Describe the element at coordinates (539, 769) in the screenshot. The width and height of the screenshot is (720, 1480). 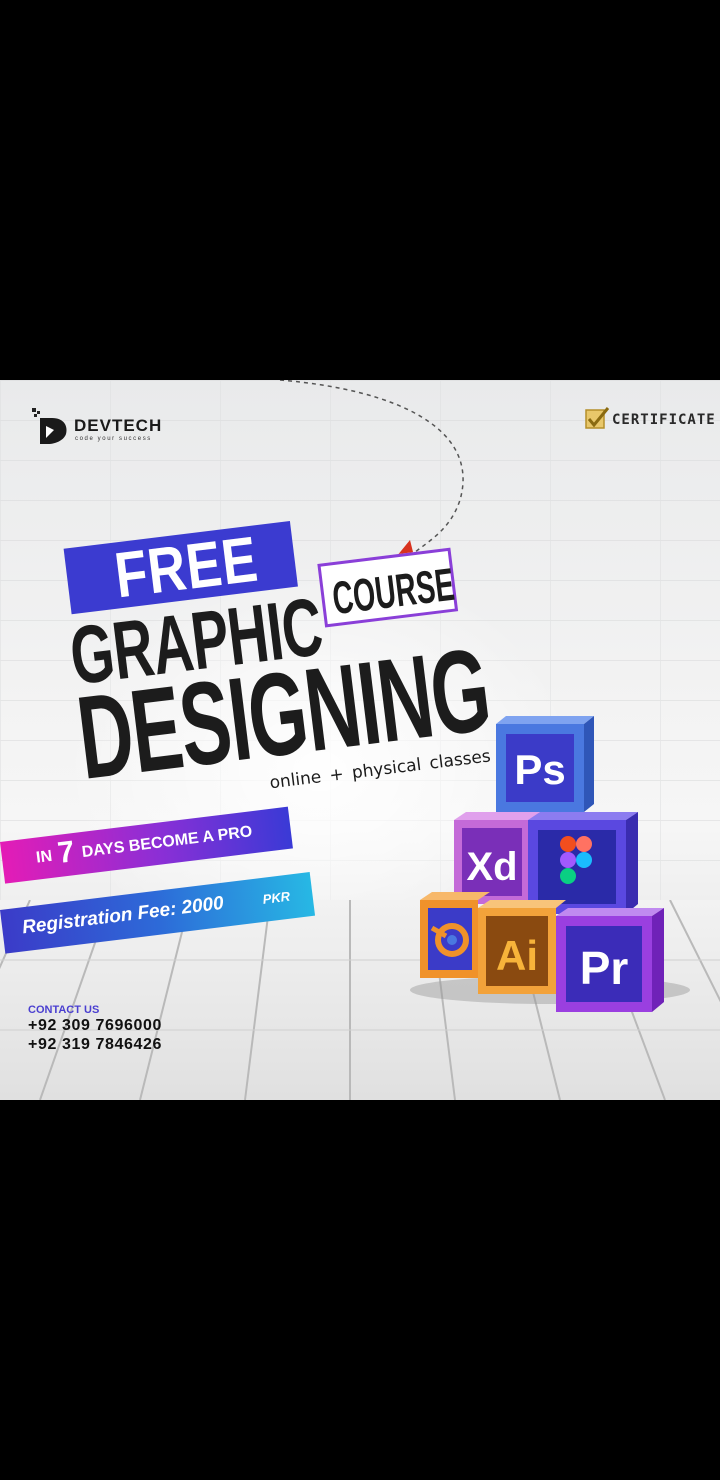
I see `photoshop-label: Ps` at that location.